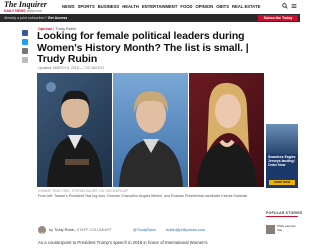  What do you see at coordinates (34, 11) in the screenshot?
I see `logo-subtitle-site: philly.com` at bounding box center [34, 11].